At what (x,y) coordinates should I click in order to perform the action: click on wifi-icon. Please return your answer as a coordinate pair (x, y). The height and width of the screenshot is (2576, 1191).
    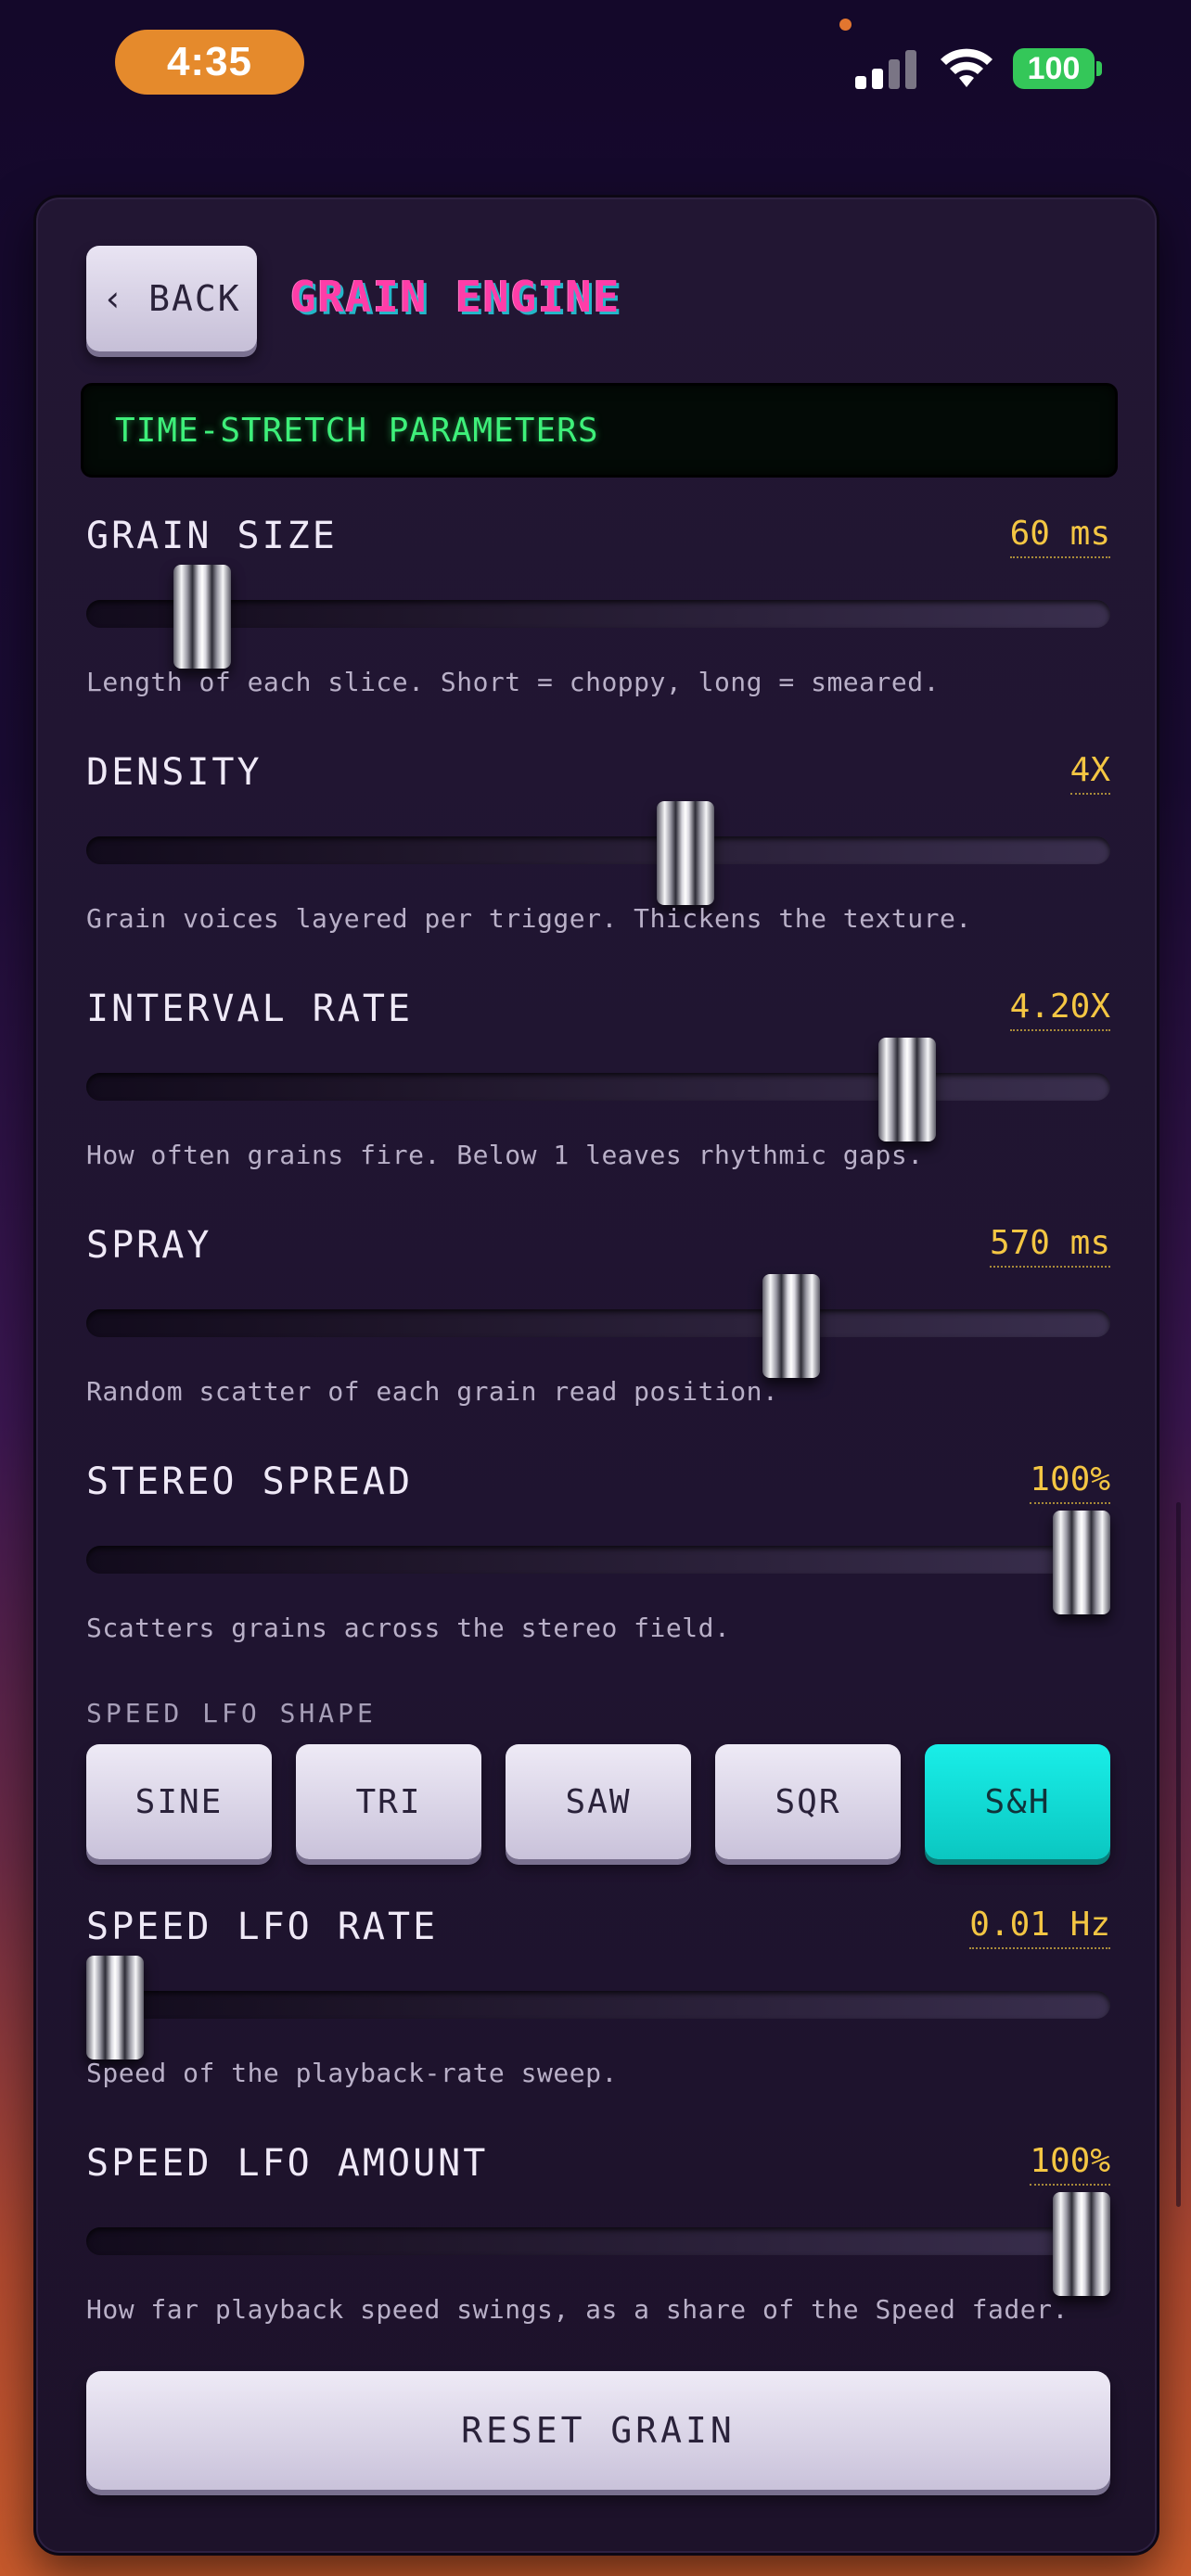
    Looking at the image, I should click on (966, 67).